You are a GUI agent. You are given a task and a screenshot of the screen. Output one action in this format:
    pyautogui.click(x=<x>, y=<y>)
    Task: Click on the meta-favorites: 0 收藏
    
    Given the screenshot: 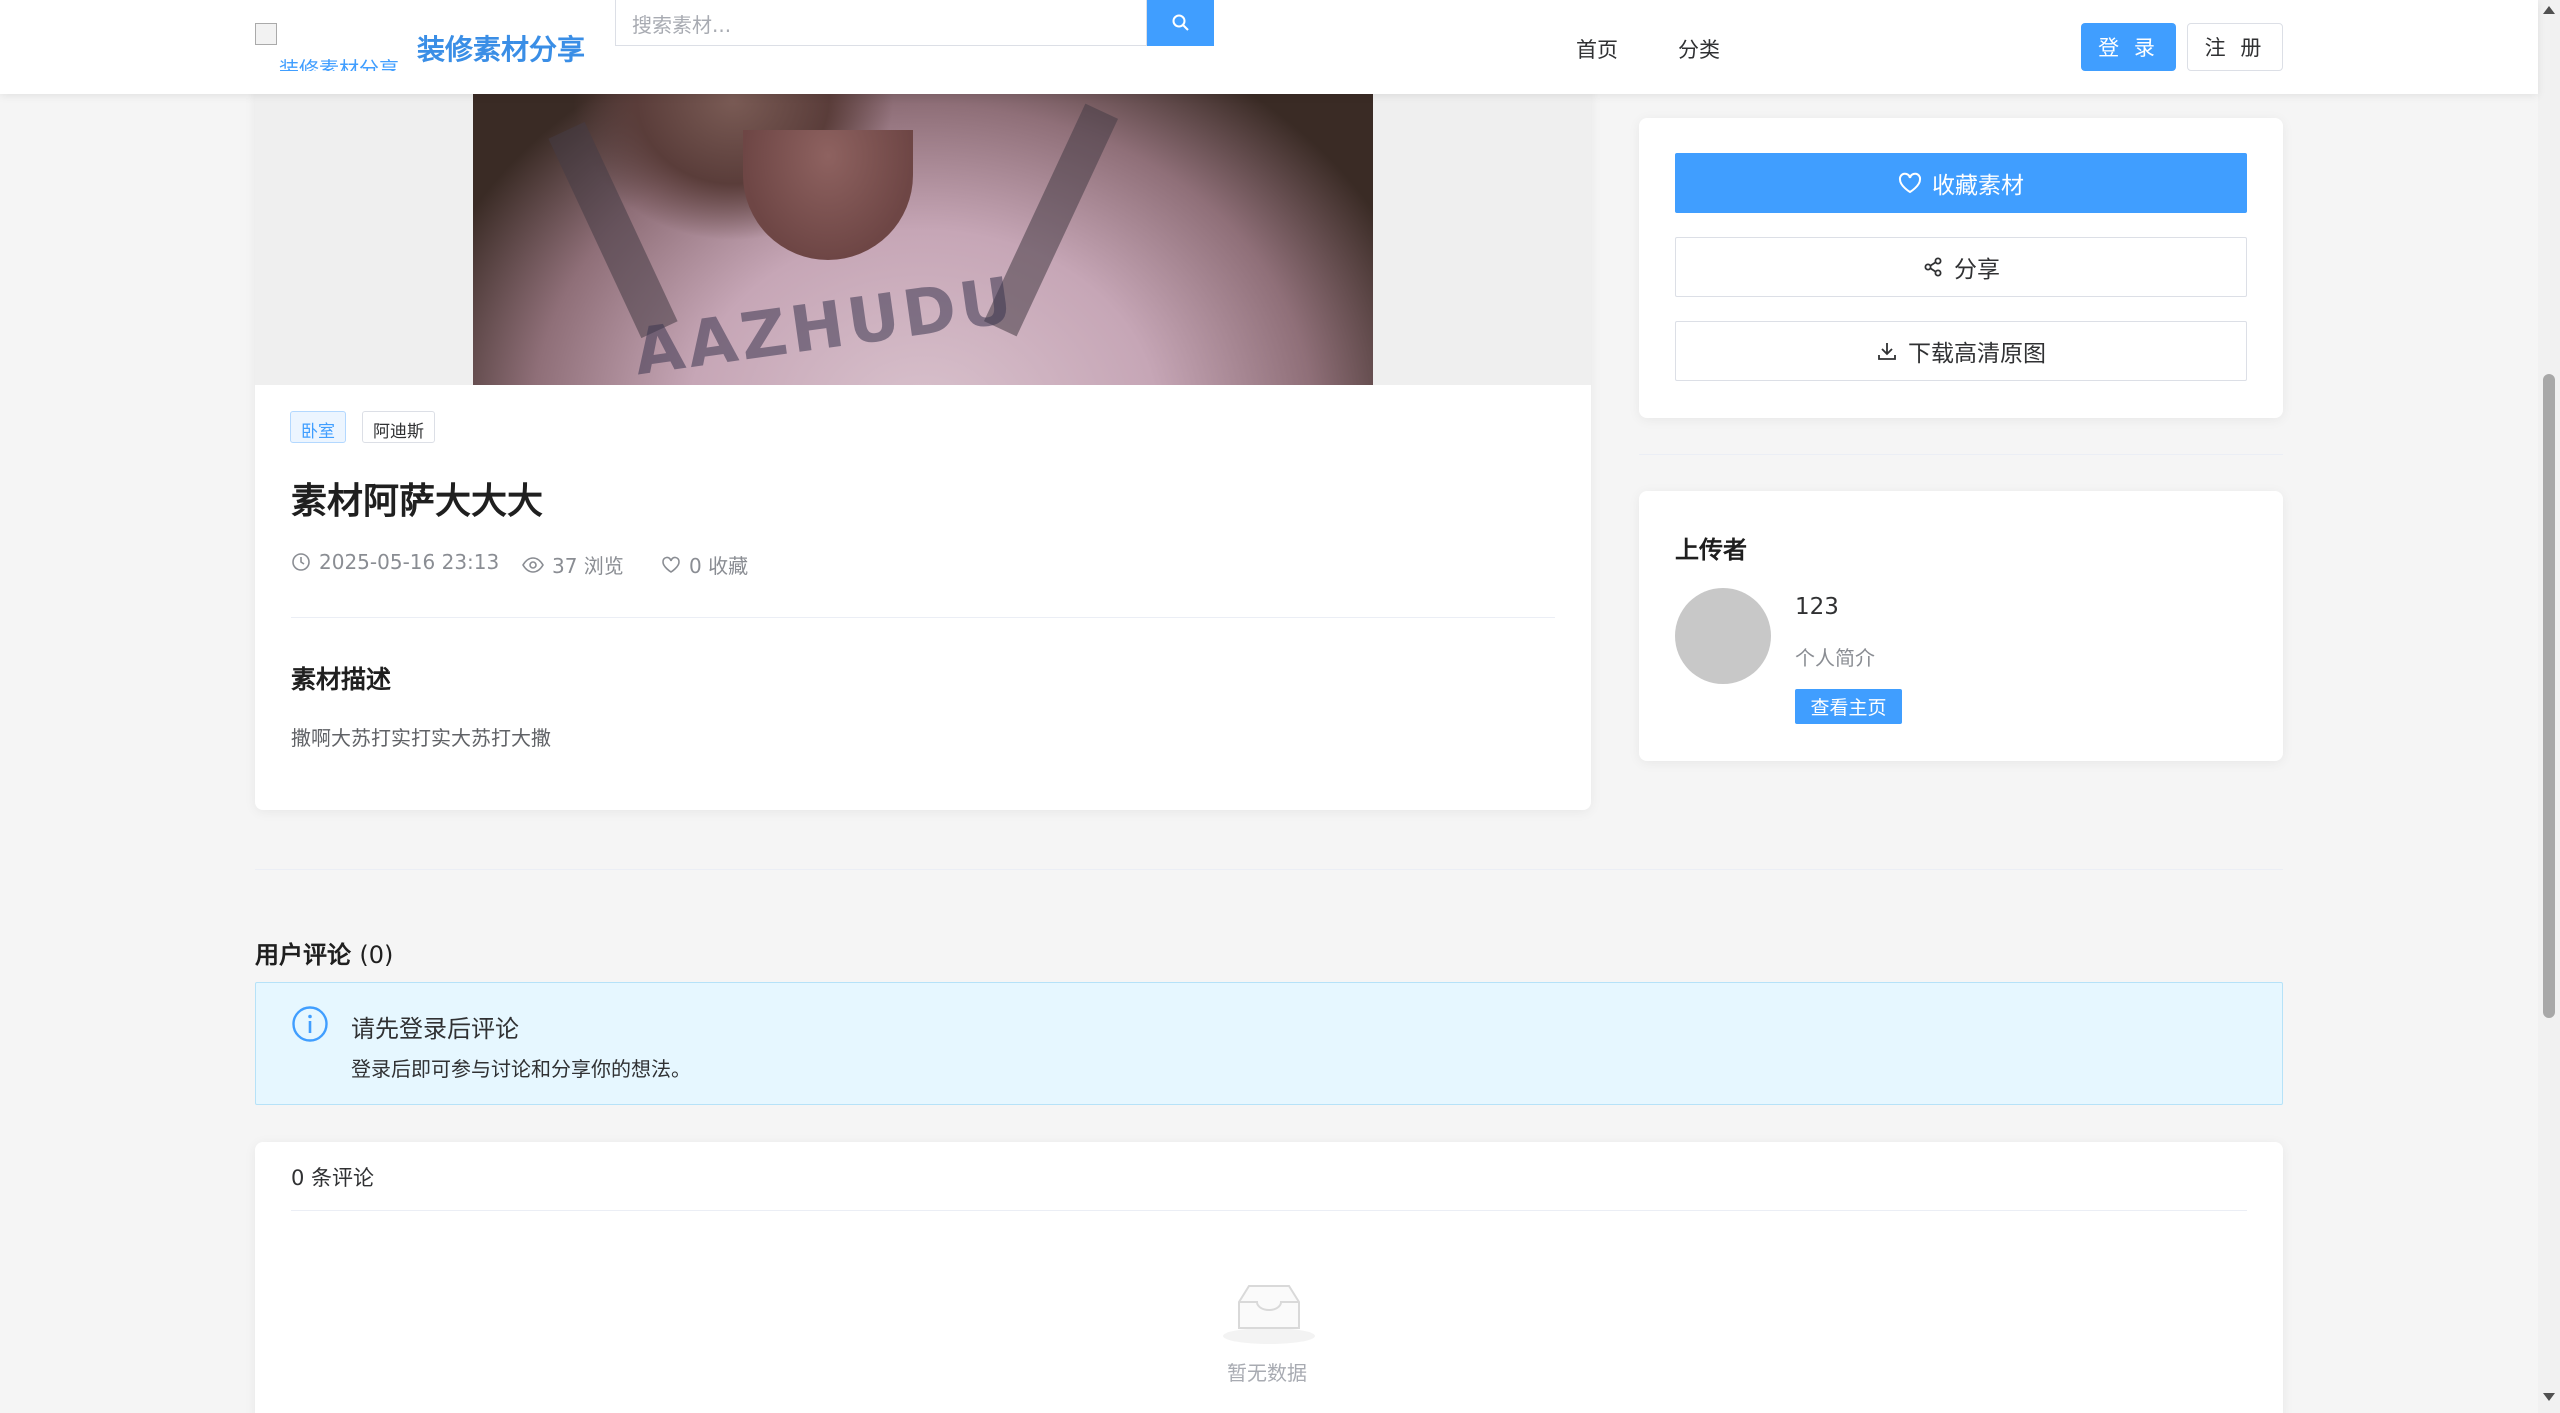 What is the action you would take?
    pyautogui.click(x=704, y=564)
    